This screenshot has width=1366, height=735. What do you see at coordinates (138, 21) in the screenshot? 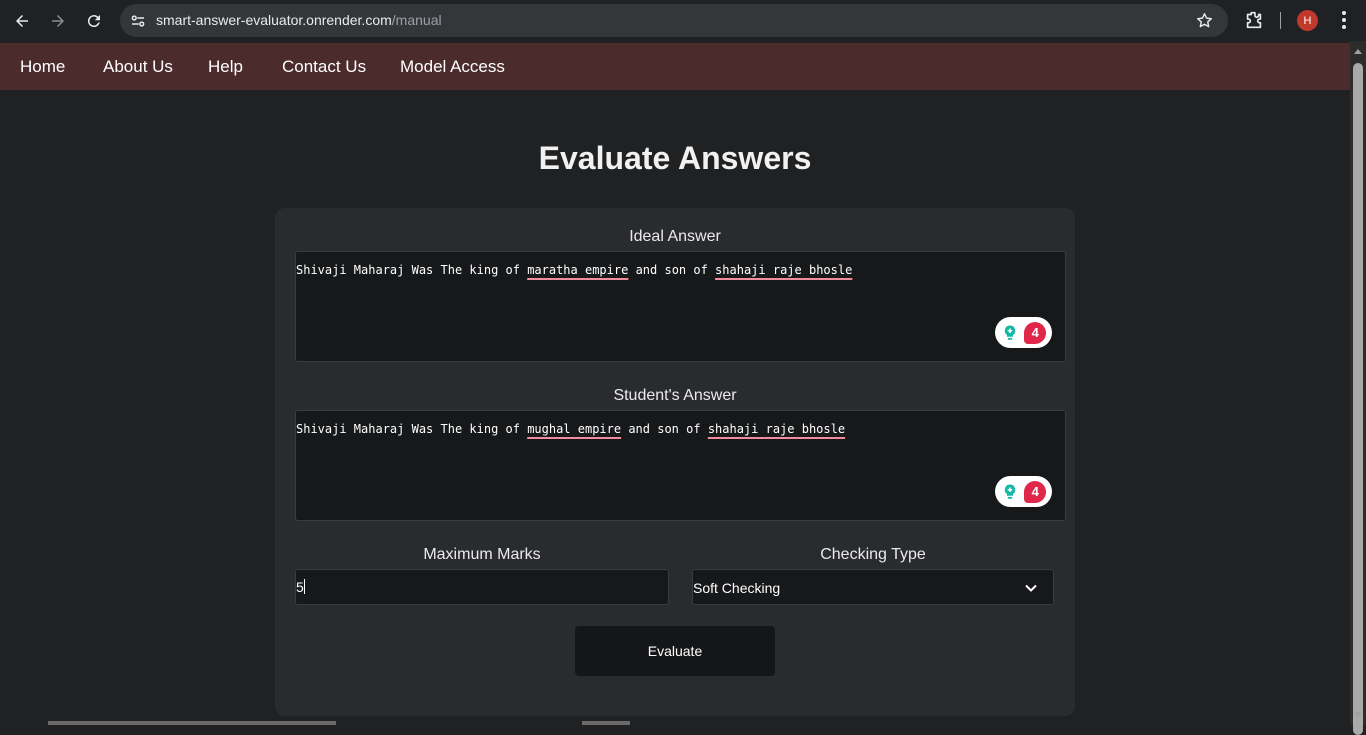
I see `site-settings-icon` at bounding box center [138, 21].